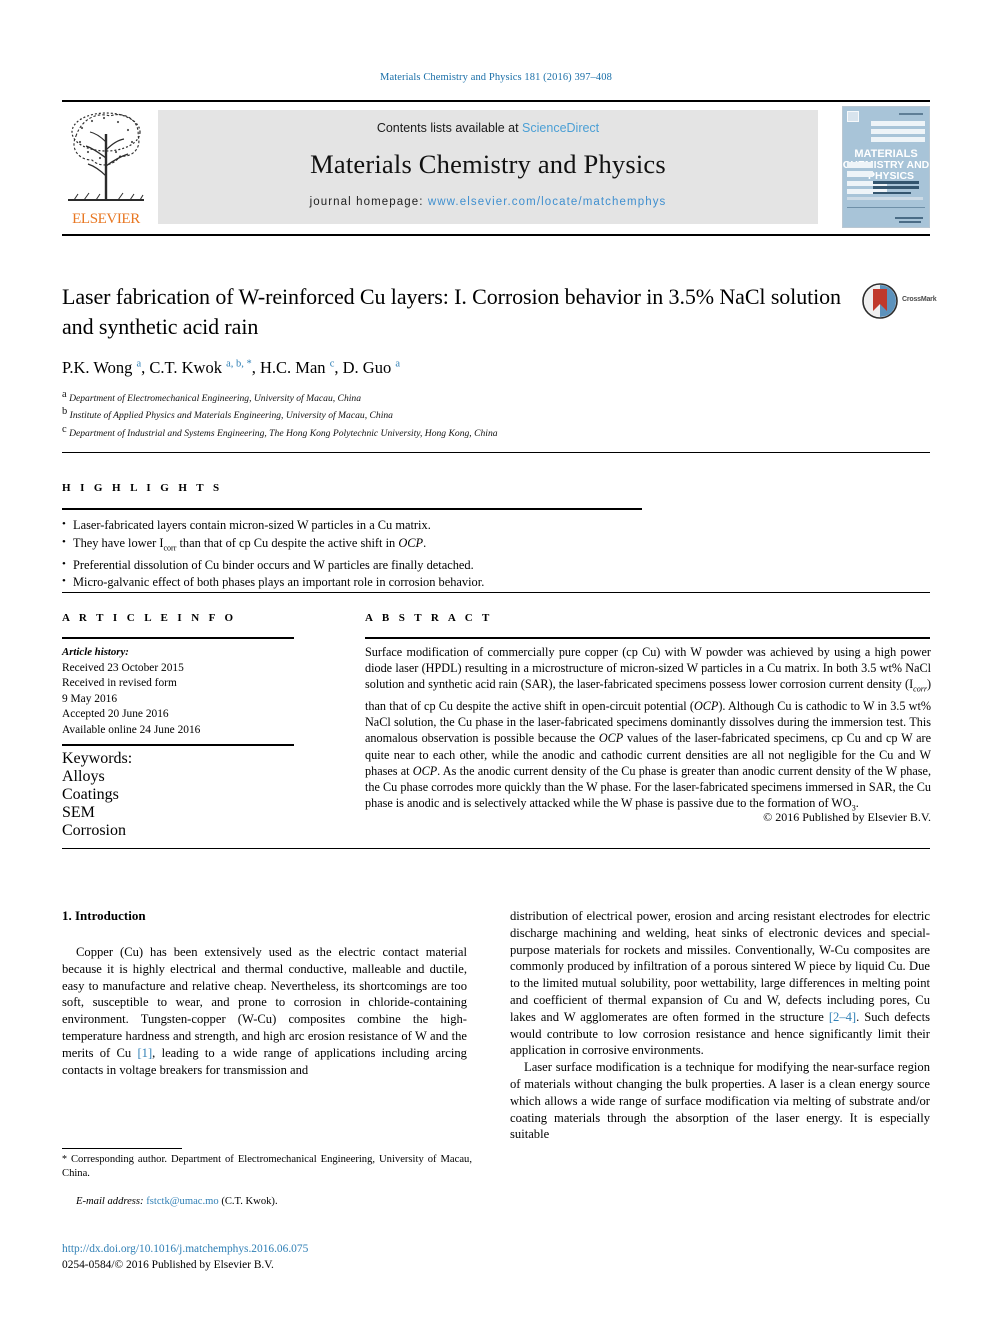 The width and height of the screenshot is (992, 1323). I want to click on article-history-label: Article history:, so click(95, 652).